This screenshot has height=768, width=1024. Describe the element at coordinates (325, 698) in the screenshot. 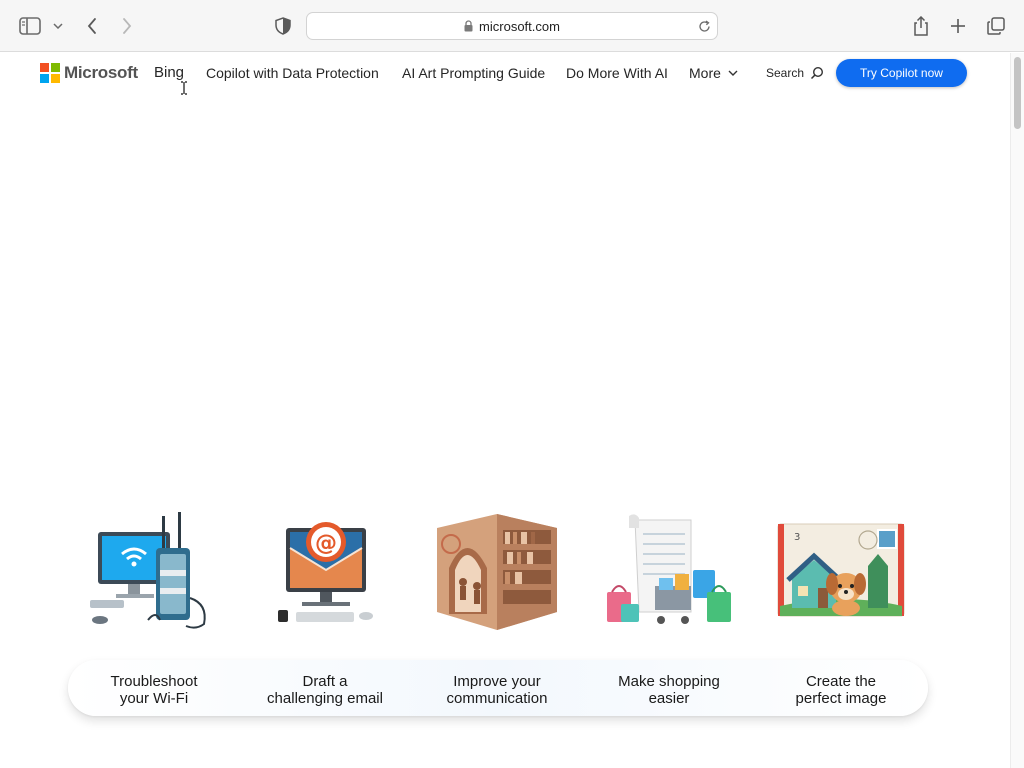

I see `feature-card-email-line2: challenging email` at that location.